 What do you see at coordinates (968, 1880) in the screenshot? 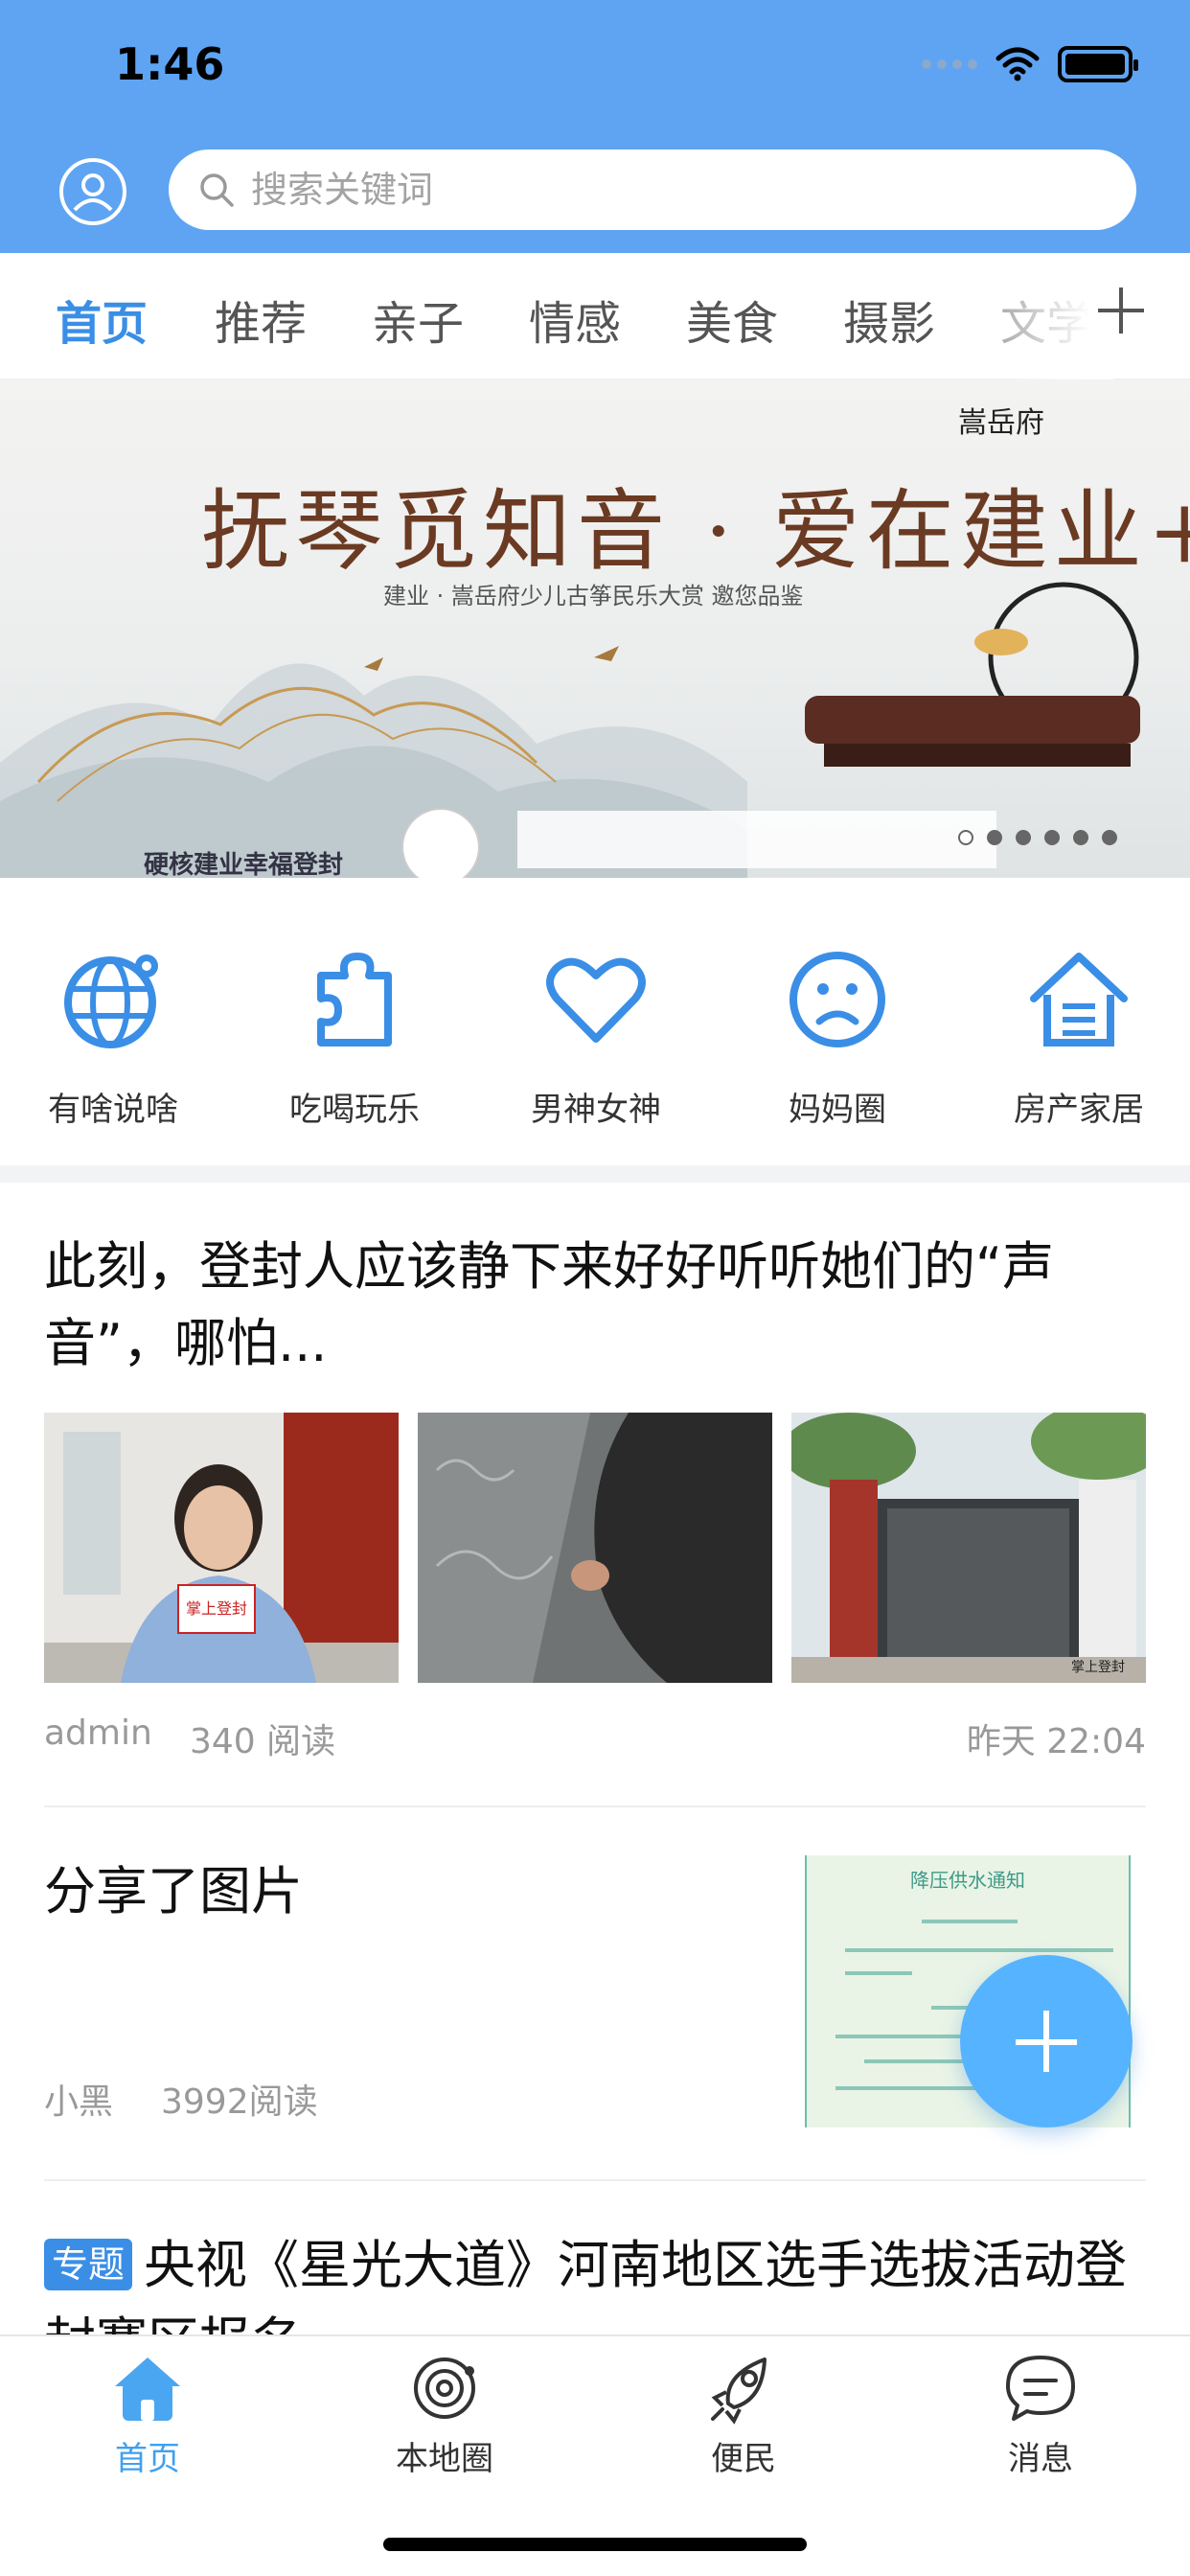
I see `notice-image-title: 降压供水通知` at bounding box center [968, 1880].